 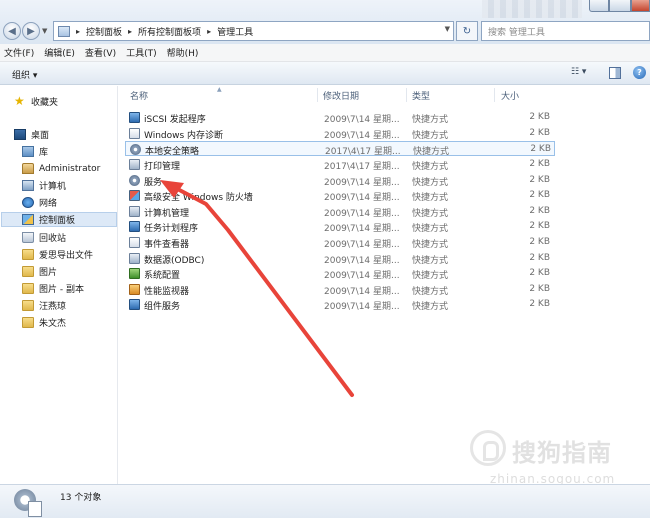 What do you see at coordinates (45, 103) in the screenshot?
I see `sidebar-item-label: 收藏夹` at bounding box center [45, 103].